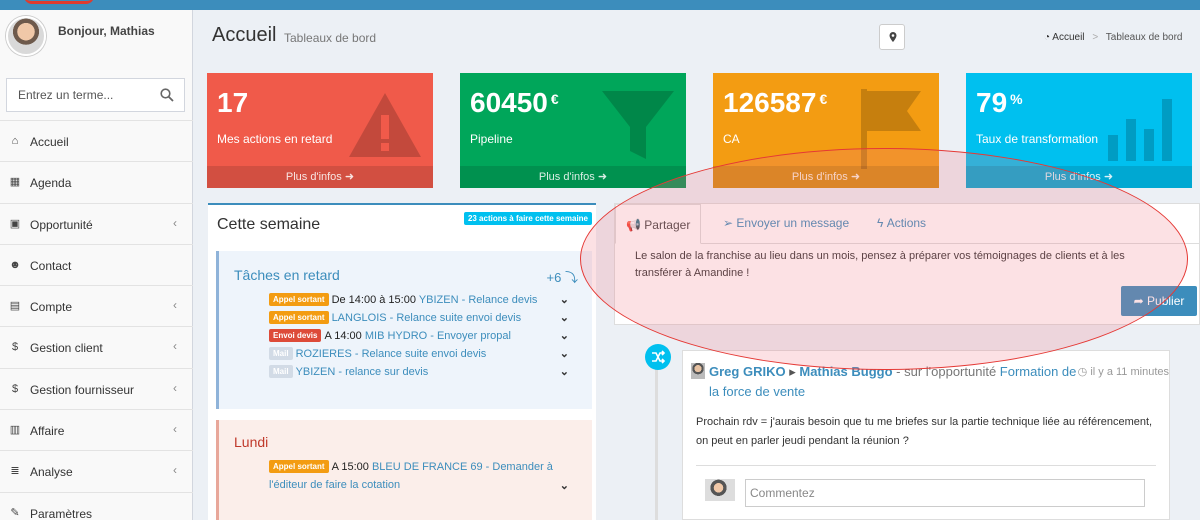 The height and width of the screenshot is (520, 1200). What do you see at coordinates (299, 466) in the screenshot?
I see `task-type-badge: Appel sortant` at bounding box center [299, 466].